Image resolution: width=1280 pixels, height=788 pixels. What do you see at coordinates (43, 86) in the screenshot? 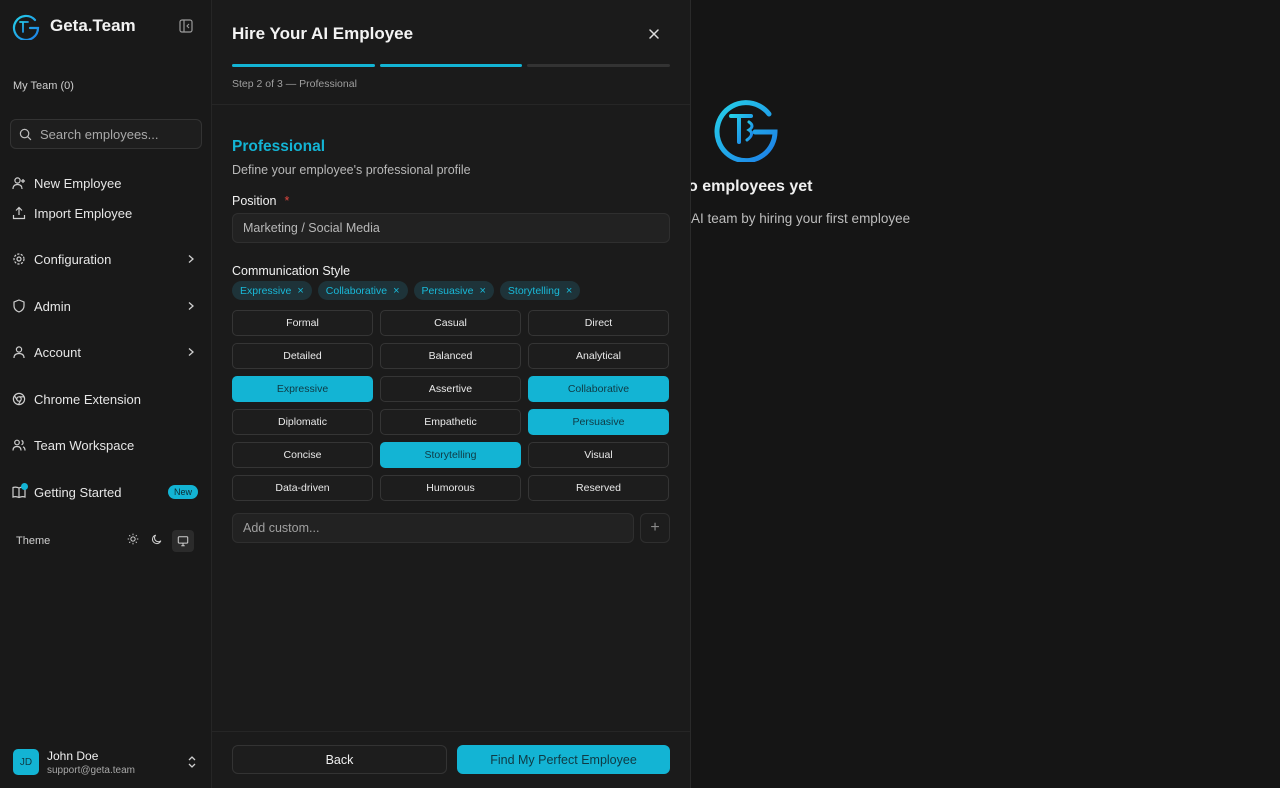
I see `my-team-label: My Team (0)` at bounding box center [43, 86].